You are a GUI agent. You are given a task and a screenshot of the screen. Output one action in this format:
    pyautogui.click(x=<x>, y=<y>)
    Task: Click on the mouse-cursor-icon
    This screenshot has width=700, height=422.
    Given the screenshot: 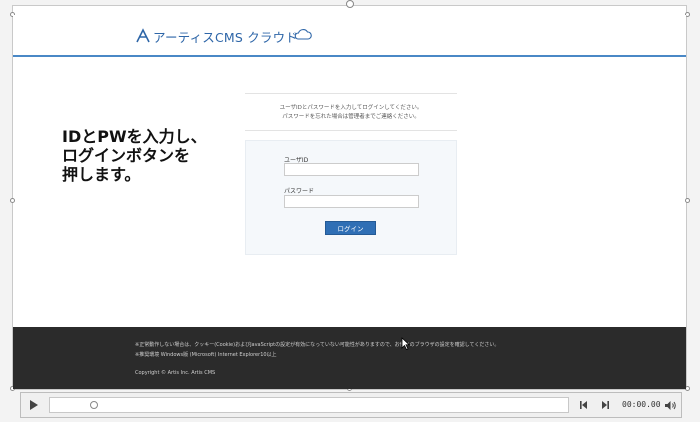 What is the action you would take?
    pyautogui.click(x=405, y=343)
    